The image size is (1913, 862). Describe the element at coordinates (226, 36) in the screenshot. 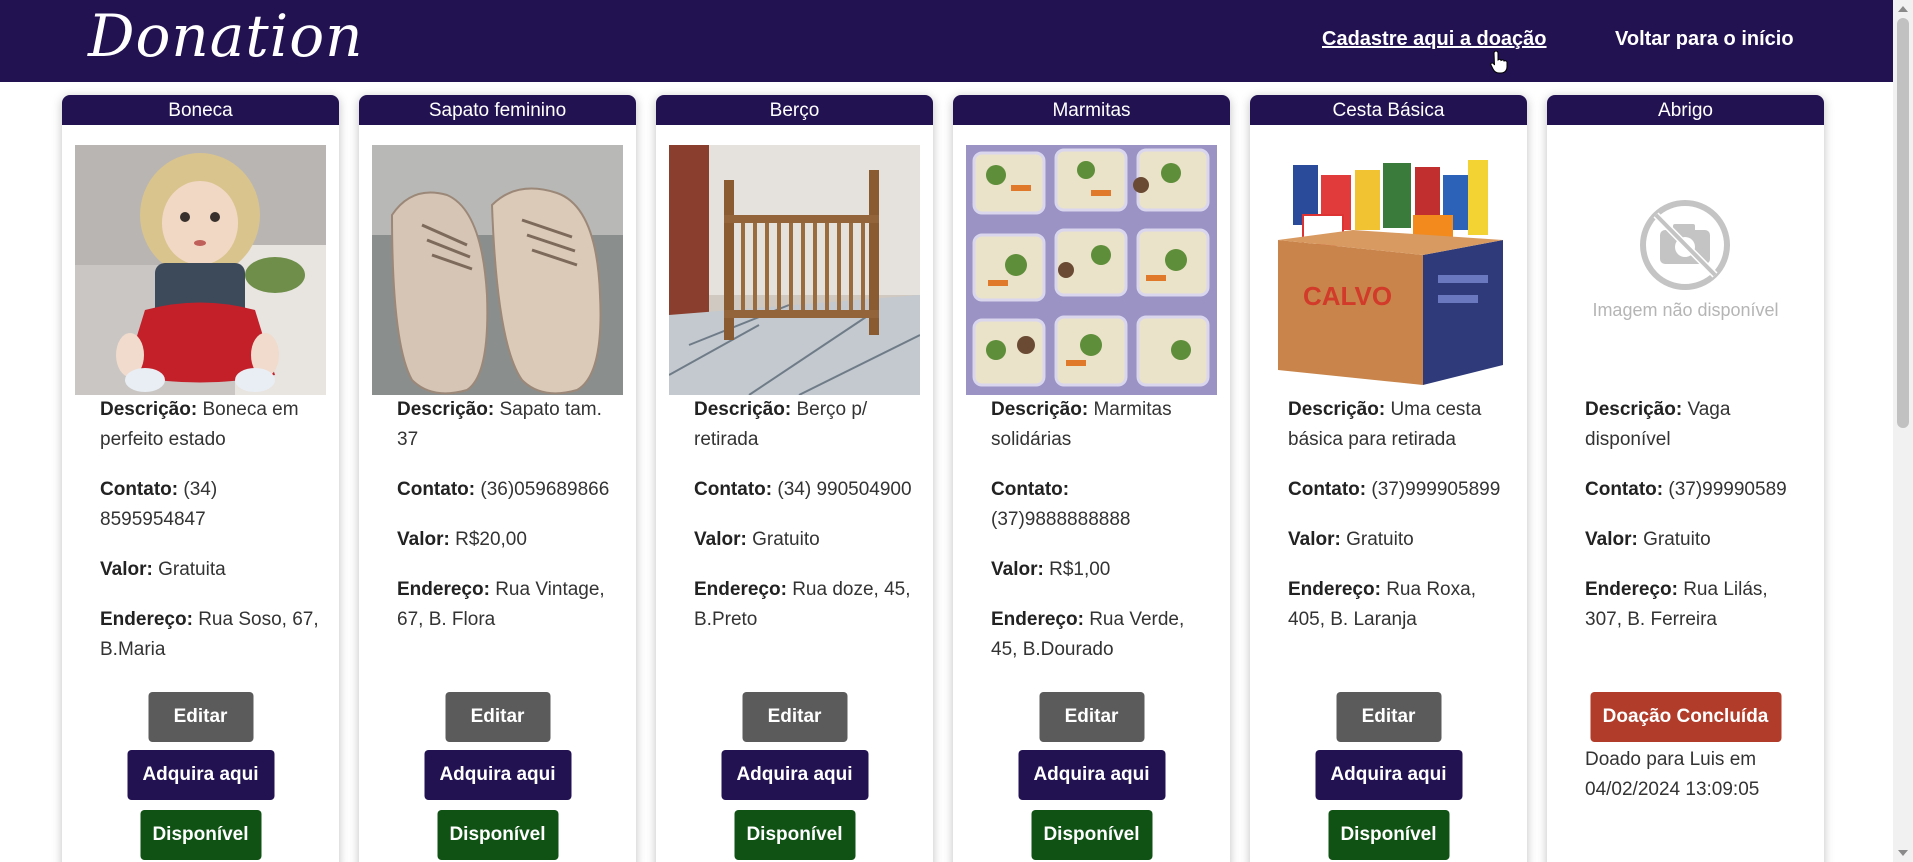

I see `brand-logo: Donation` at that location.